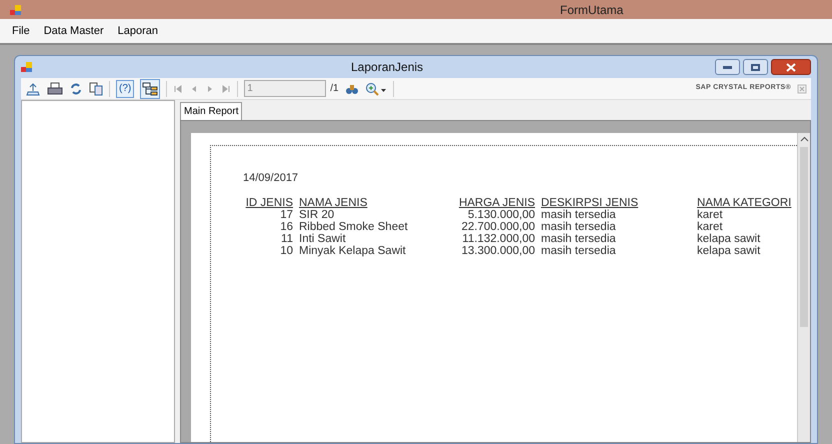 The width and height of the screenshot is (832, 444). Describe the element at coordinates (334, 89) in the screenshot. I see `page-total: /1` at that location.